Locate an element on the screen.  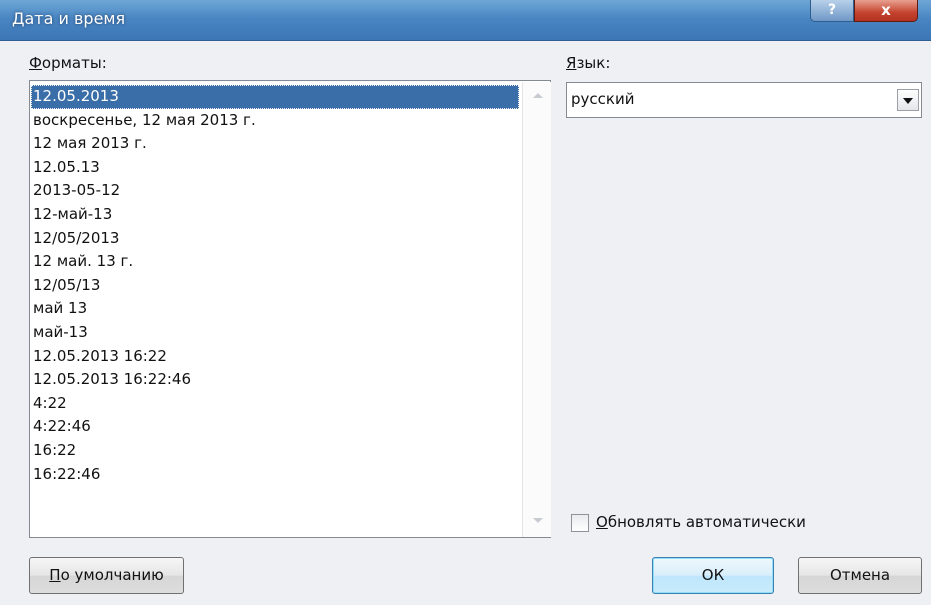
format-list-item: 12/05/2013 is located at coordinates (276, 239).